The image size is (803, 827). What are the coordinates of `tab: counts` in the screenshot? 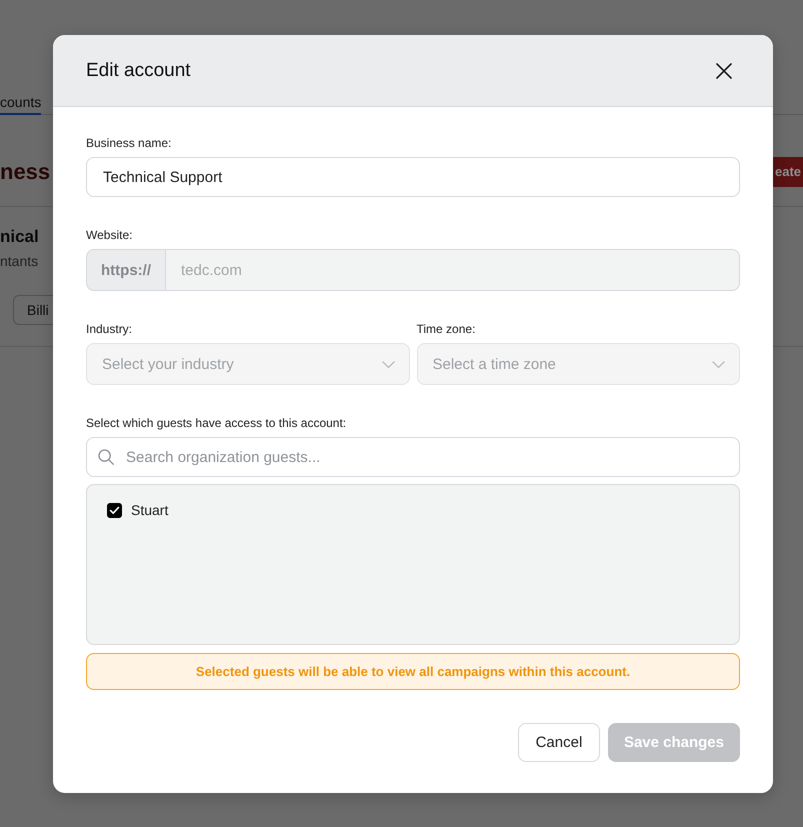 It's located at (21, 99).